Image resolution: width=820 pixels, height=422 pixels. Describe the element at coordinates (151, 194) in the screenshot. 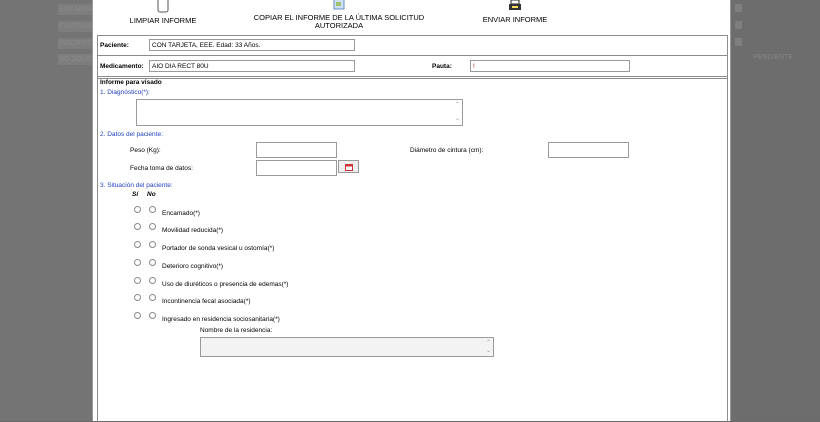

I see `no-column-header: No` at that location.